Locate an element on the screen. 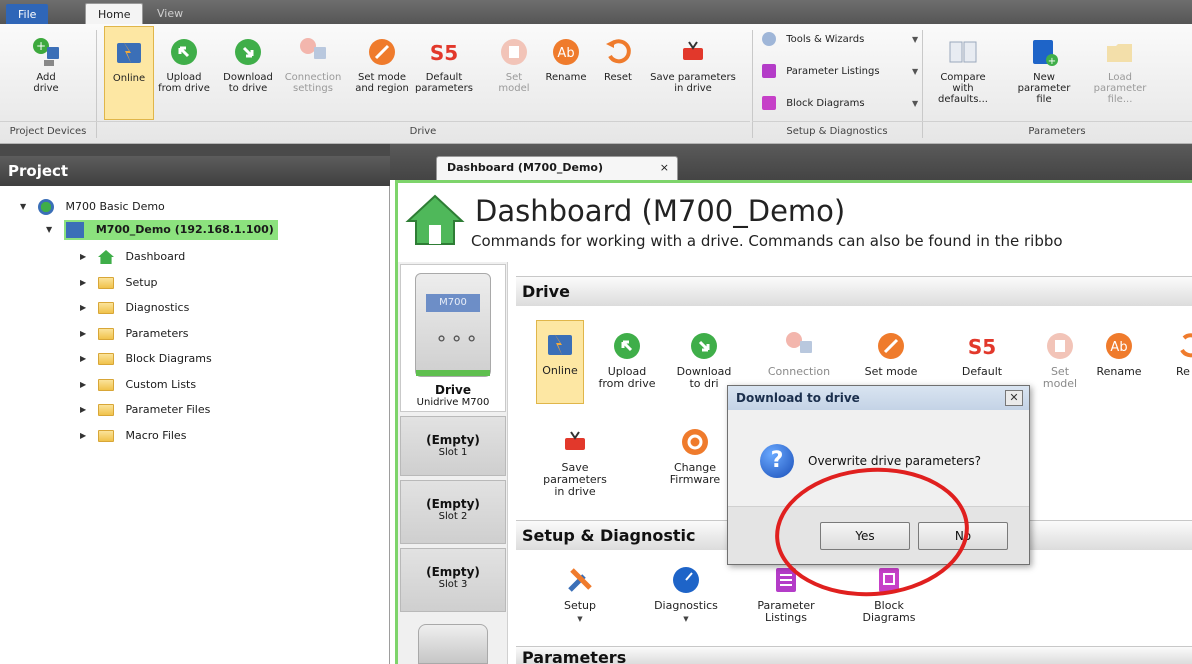 The height and width of the screenshot is (664, 1192). slot-3: (Empty) Slot 3 is located at coordinates (453, 580).